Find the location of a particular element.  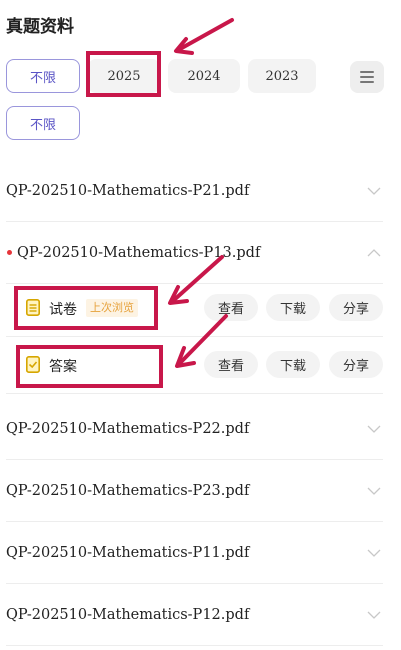

file-row: QP-202510-Mathematics-P11.pdf is located at coordinates (194, 553).